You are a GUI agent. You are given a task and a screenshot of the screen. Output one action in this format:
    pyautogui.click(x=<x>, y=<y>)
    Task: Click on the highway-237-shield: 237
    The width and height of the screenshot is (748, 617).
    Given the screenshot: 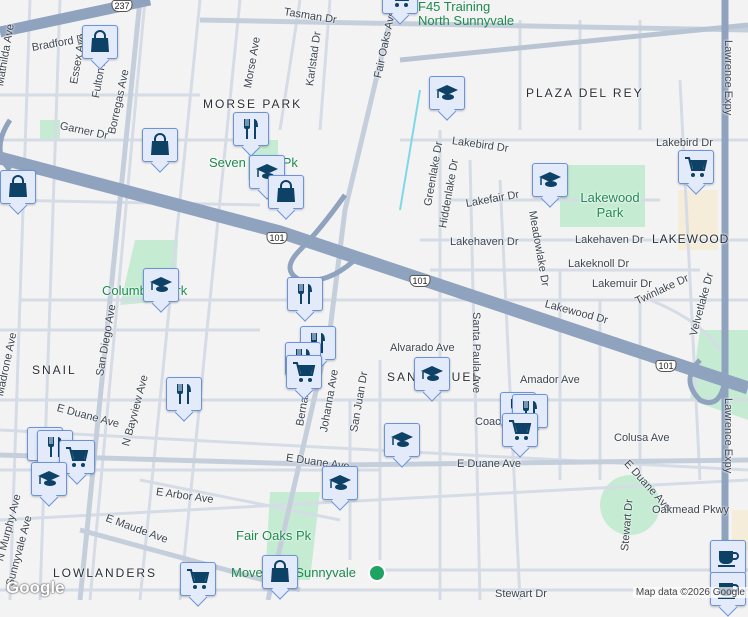 What is the action you would take?
    pyautogui.click(x=122, y=6)
    